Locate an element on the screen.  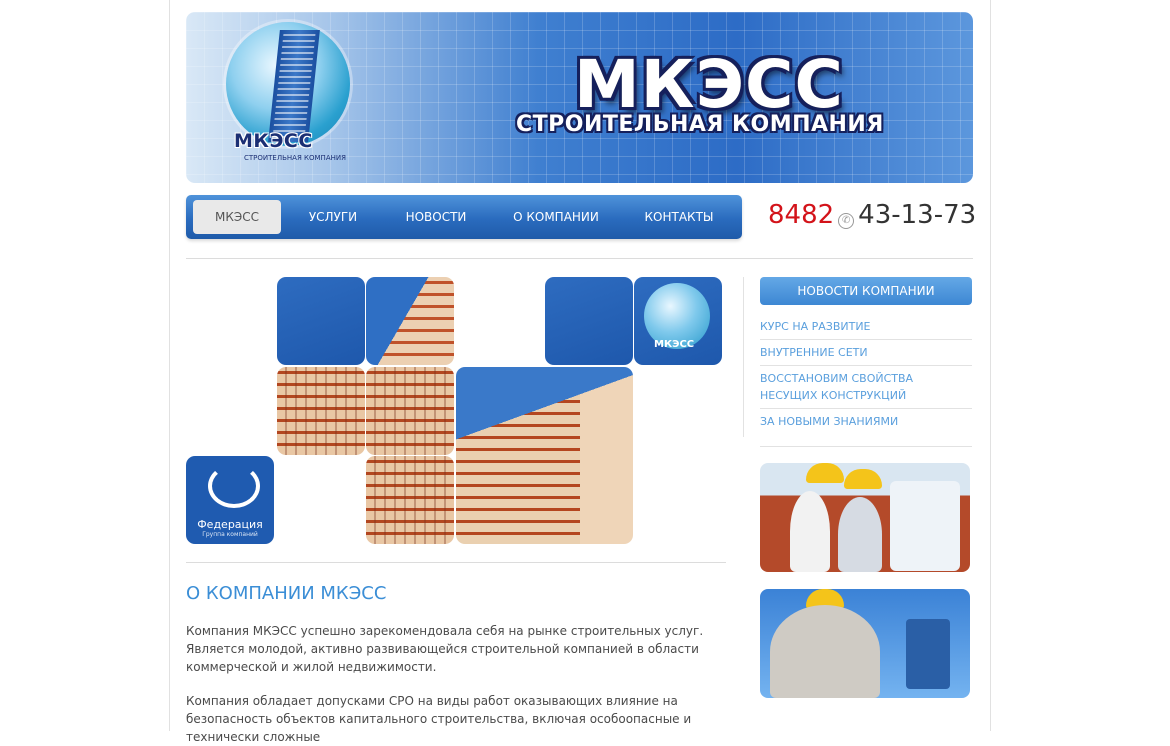
main-nav: МКЭСС УСЛУГИ НОВОСТИ О КОМПАНИИ КОНТАКТЫ is located at coordinates (464, 217).